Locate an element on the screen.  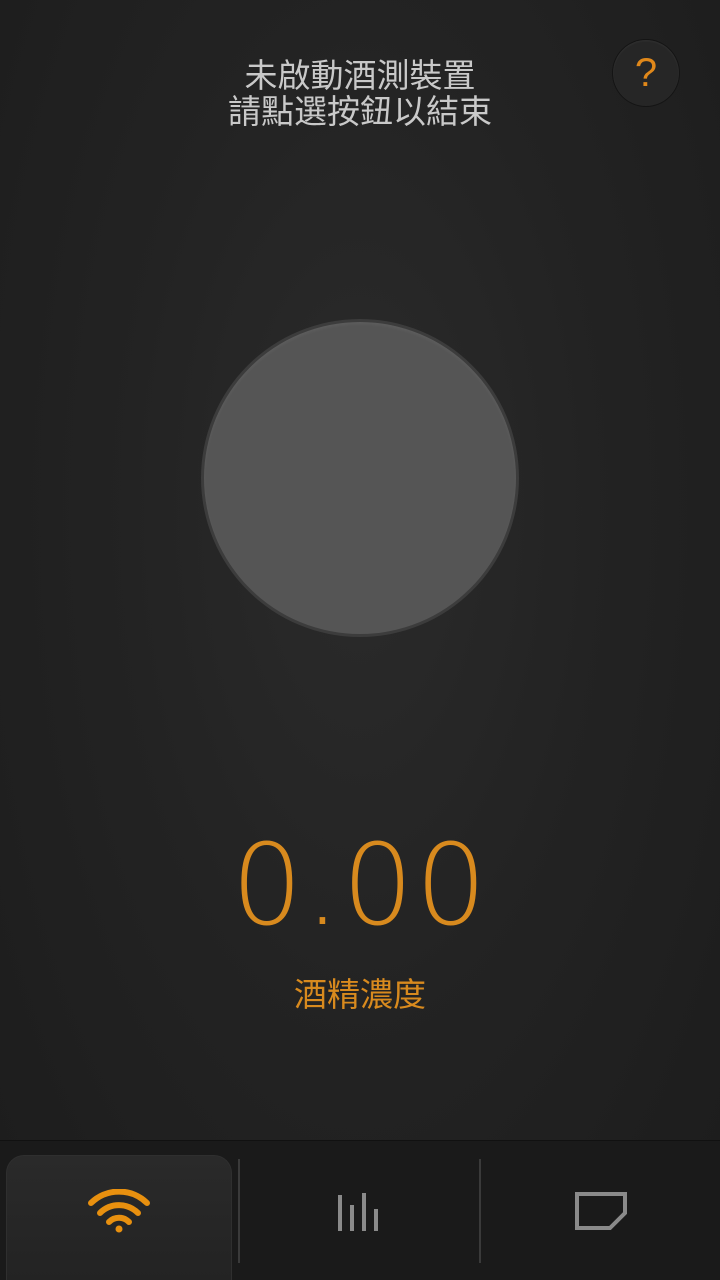
wifi-icon is located at coordinates (119, 1211).